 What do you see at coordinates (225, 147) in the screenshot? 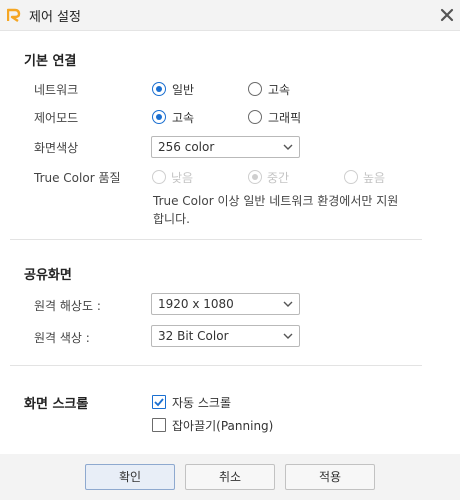
I see `screen-color-select: 256 color` at bounding box center [225, 147].